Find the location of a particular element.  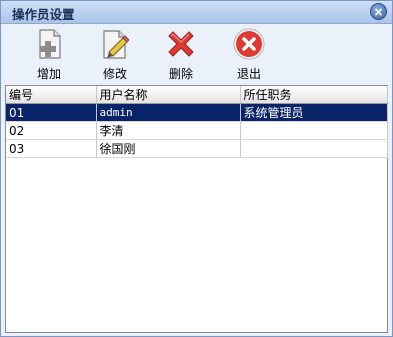

column-header-name: 用户名称 is located at coordinates (168, 95).